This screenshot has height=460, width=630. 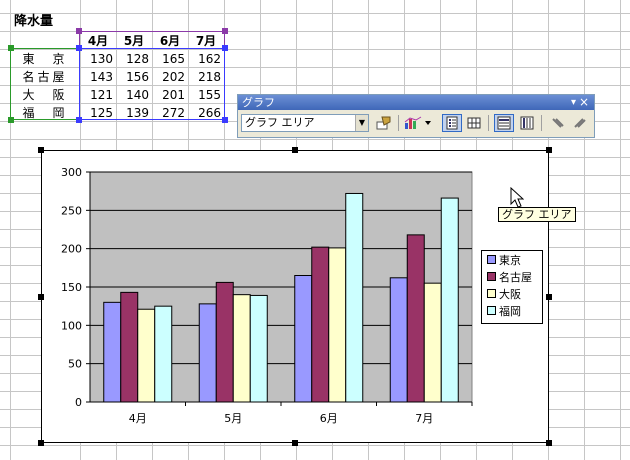 I want to click on toolbar-options-icon: ▾, so click(x=573, y=102).